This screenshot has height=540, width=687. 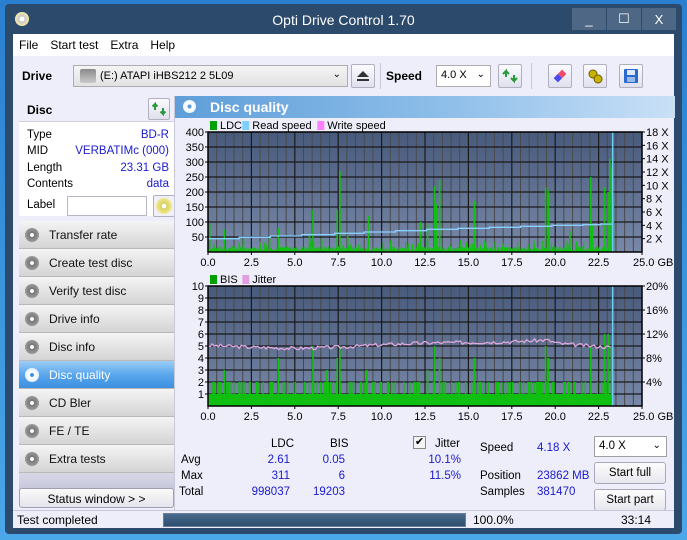 I want to click on y2-tick-label: 20%, so click(x=657, y=287).